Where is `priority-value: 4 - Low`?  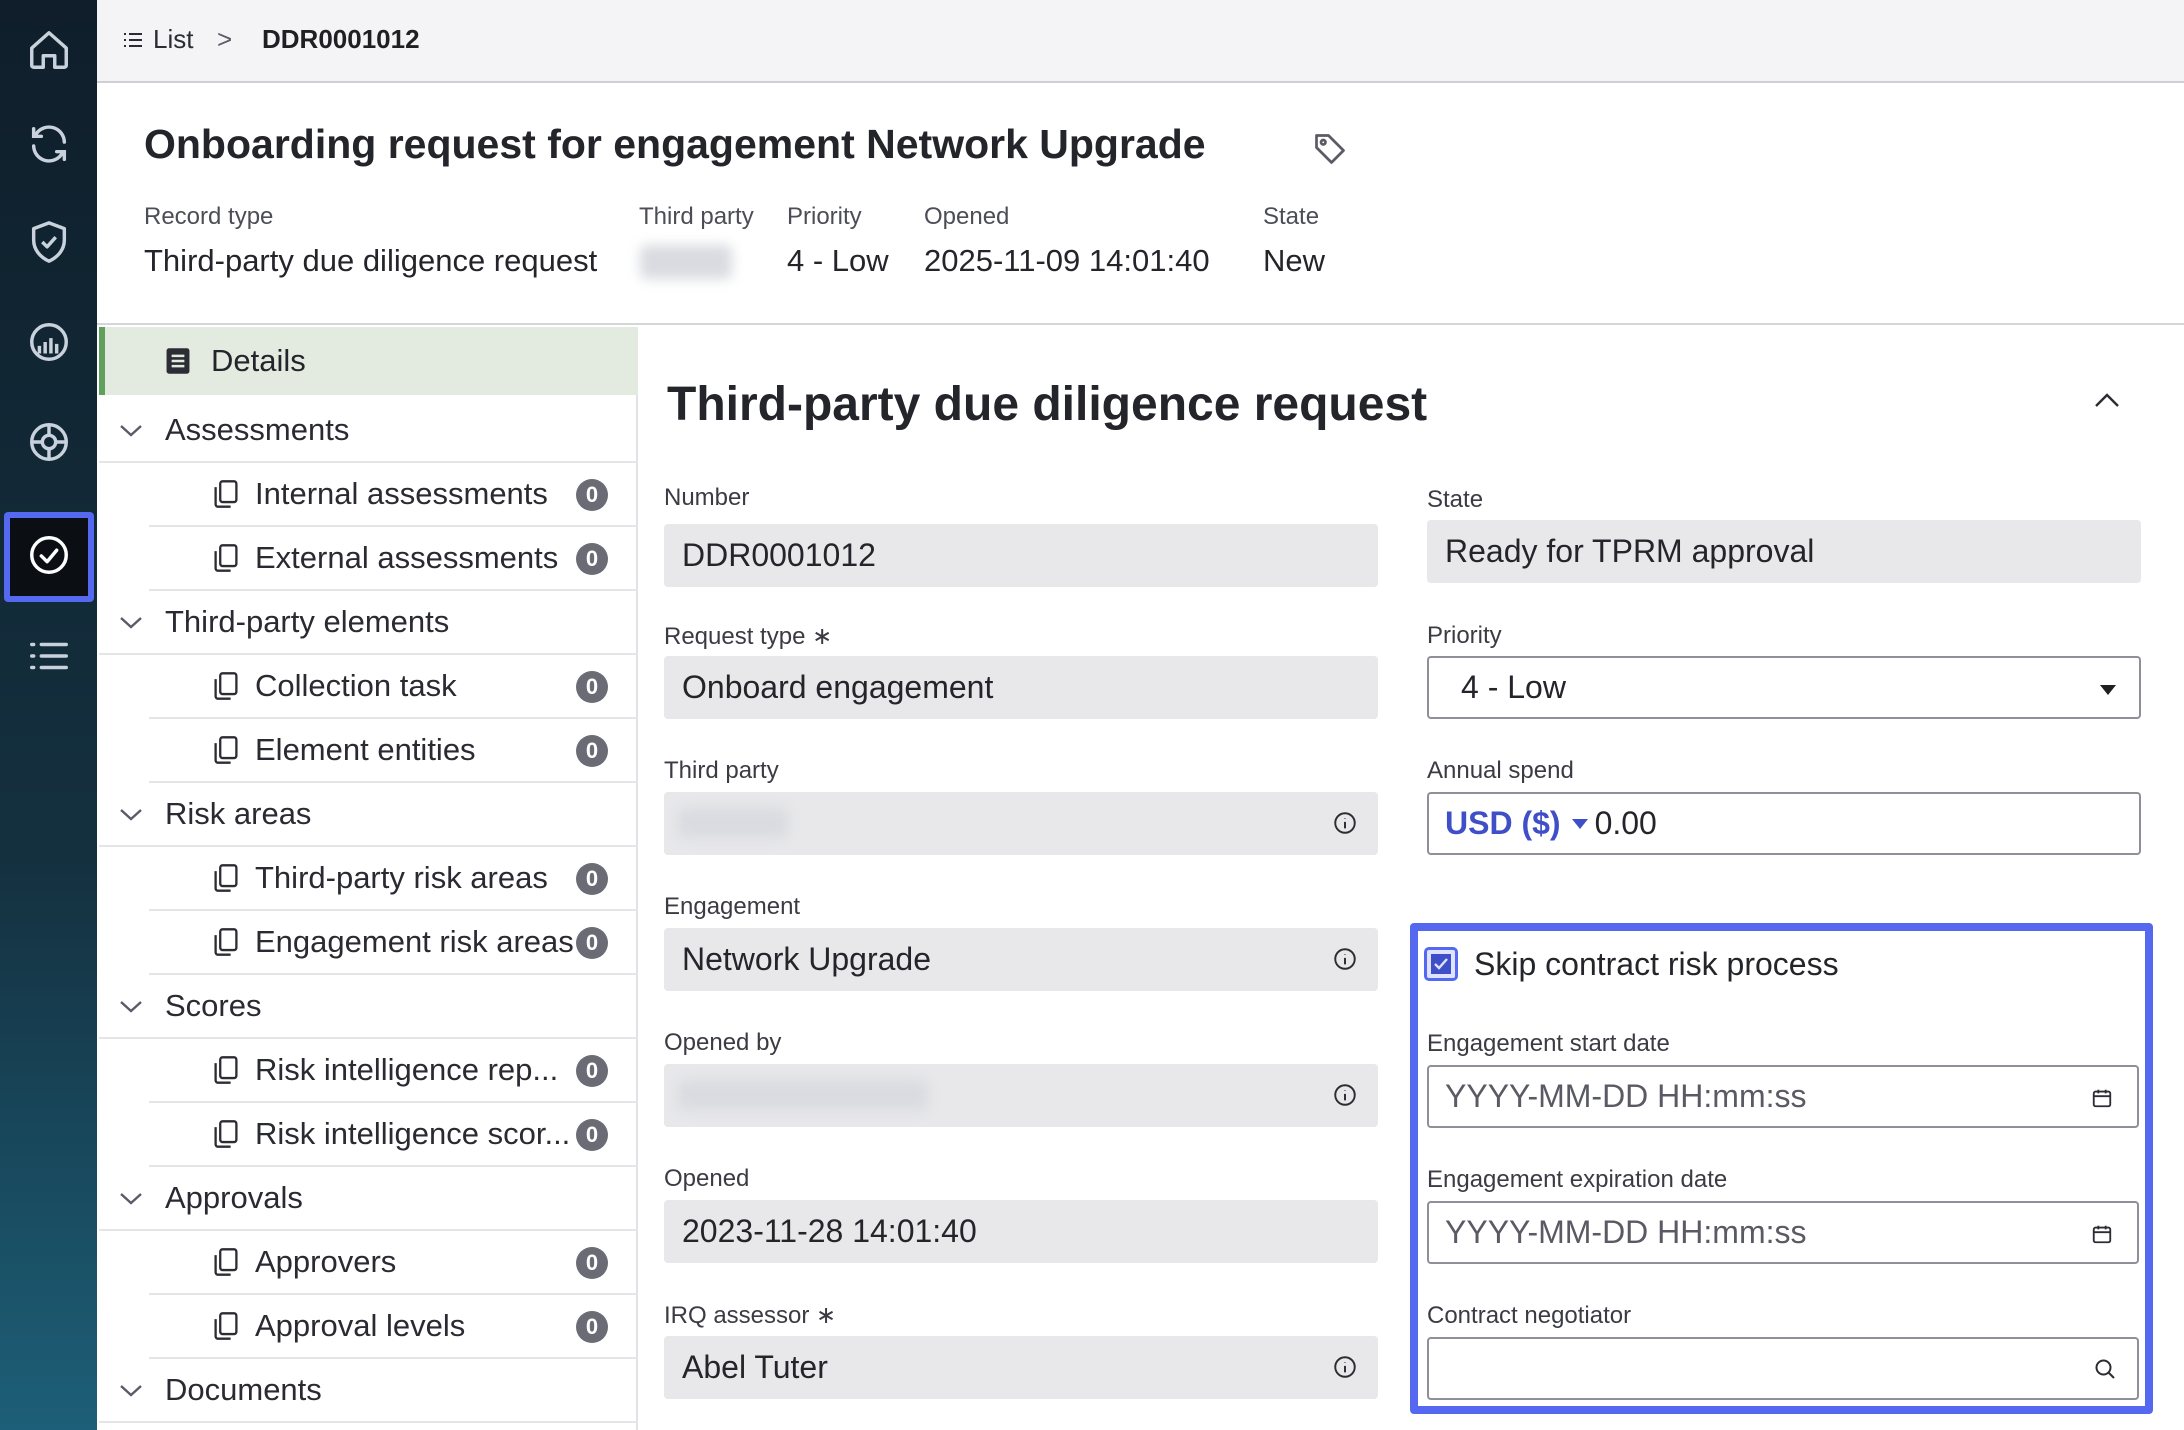 priority-value: 4 - Low is located at coordinates (838, 260).